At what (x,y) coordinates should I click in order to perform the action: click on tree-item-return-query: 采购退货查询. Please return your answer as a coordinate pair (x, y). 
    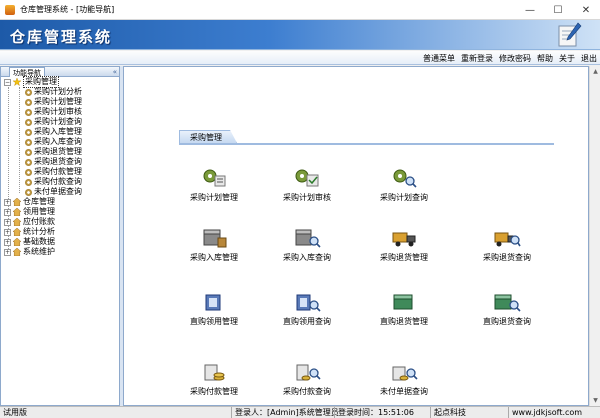
    Looking at the image, I should click on (53, 162).